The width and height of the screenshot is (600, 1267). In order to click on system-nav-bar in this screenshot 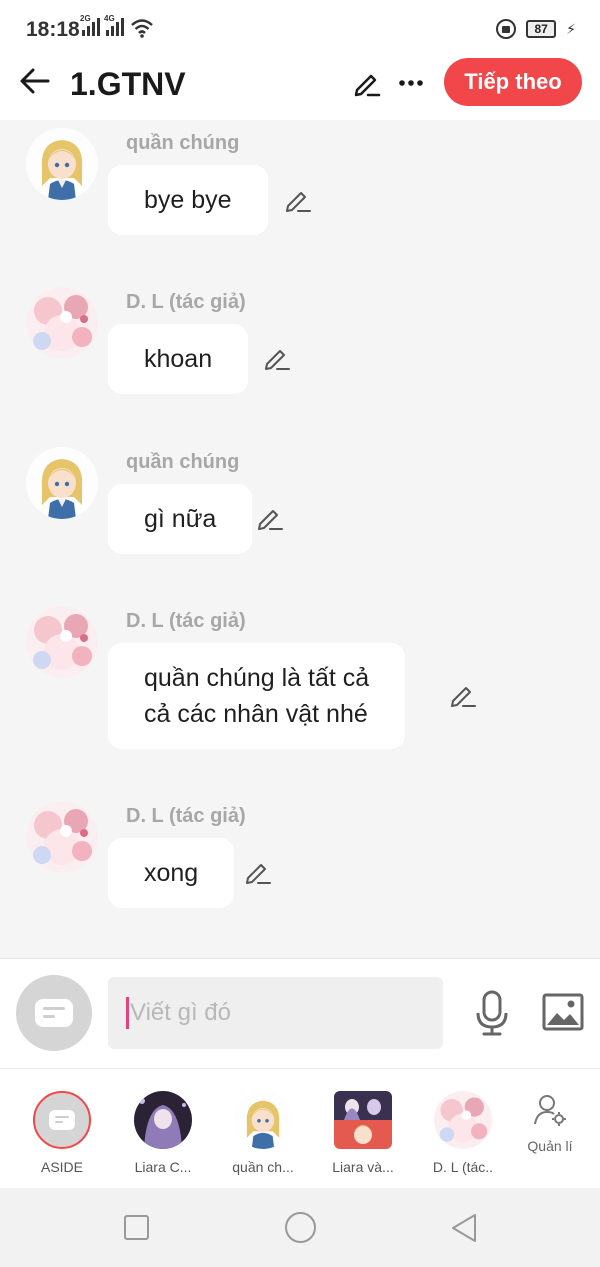, I will do `click(300, 1227)`.